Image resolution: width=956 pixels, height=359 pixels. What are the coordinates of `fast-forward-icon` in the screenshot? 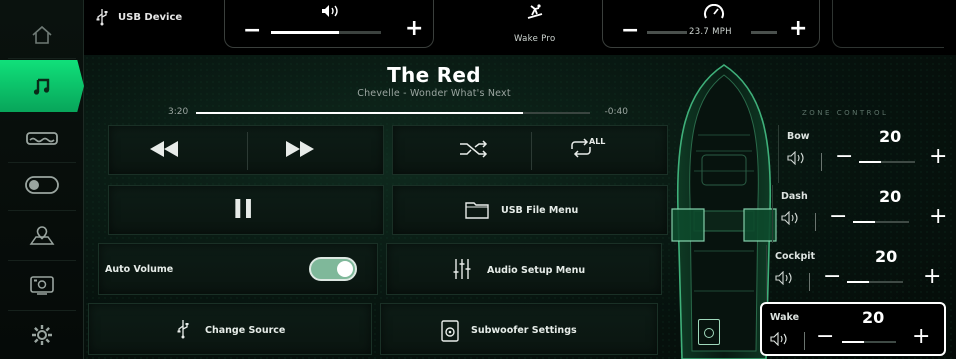 It's located at (300, 149).